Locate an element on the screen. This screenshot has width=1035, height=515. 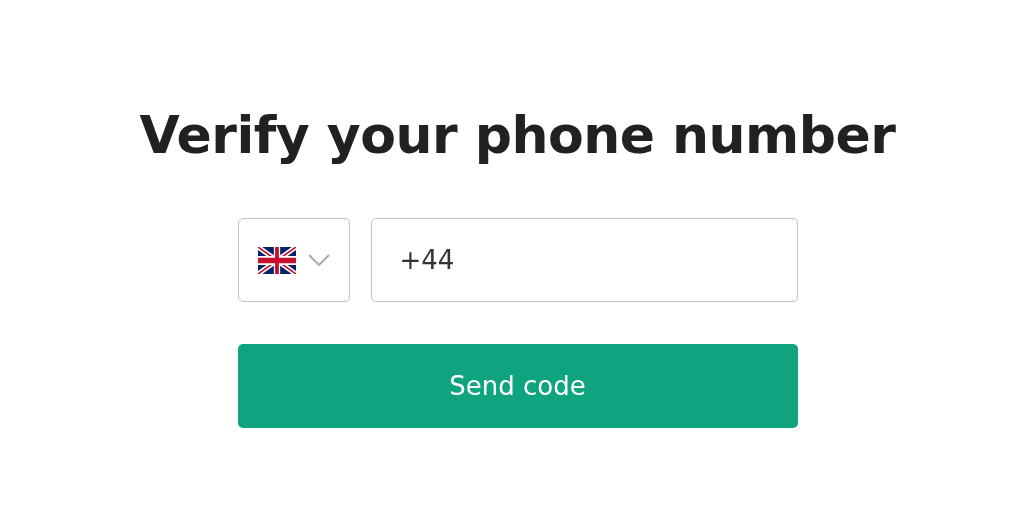
flag-icon is located at coordinates (276, 260).